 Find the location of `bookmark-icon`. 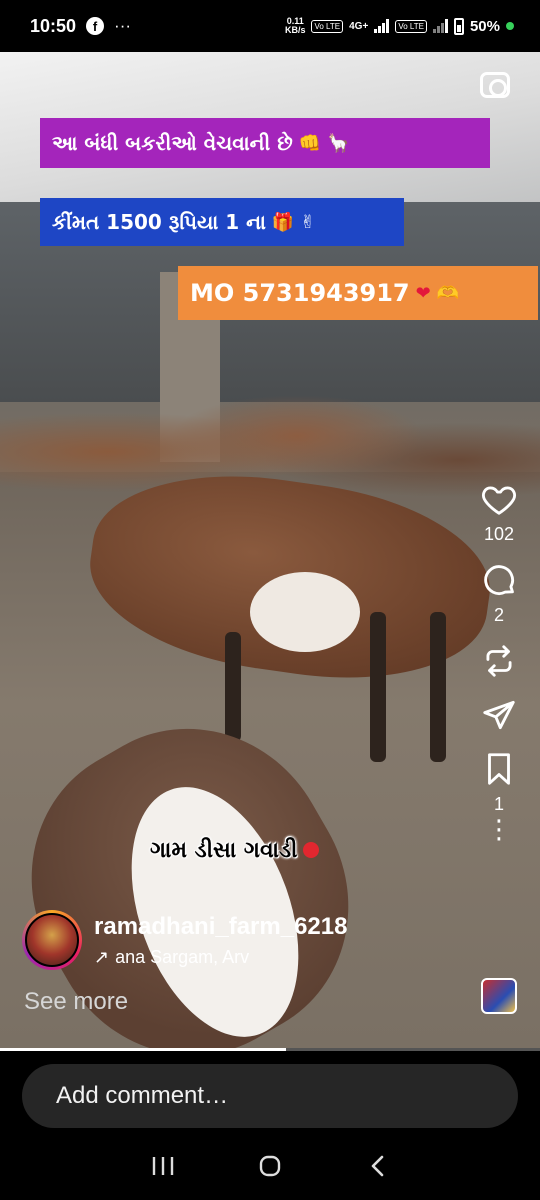

bookmark-icon is located at coordinates (499, 769).